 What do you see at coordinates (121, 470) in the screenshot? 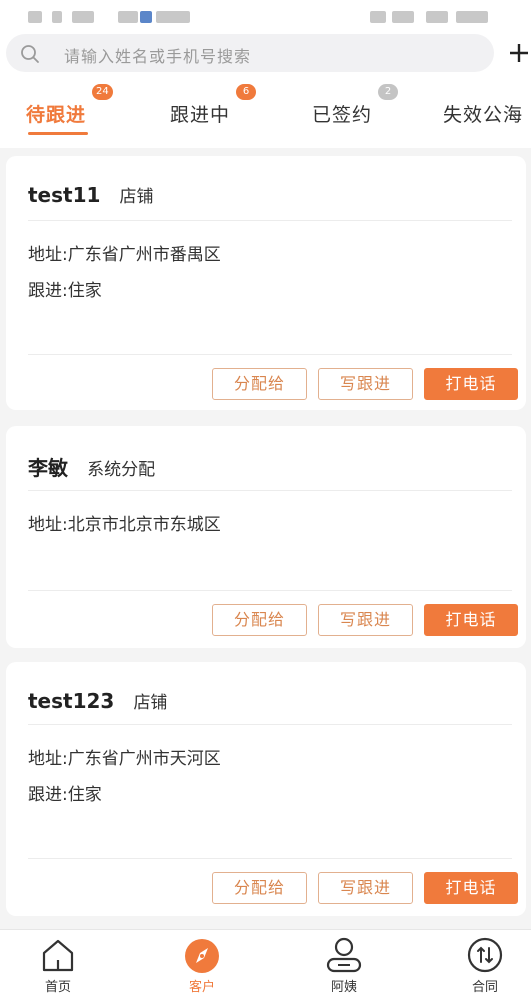
I see `customer-source: 系统分配` at bounding box center [121, 470].